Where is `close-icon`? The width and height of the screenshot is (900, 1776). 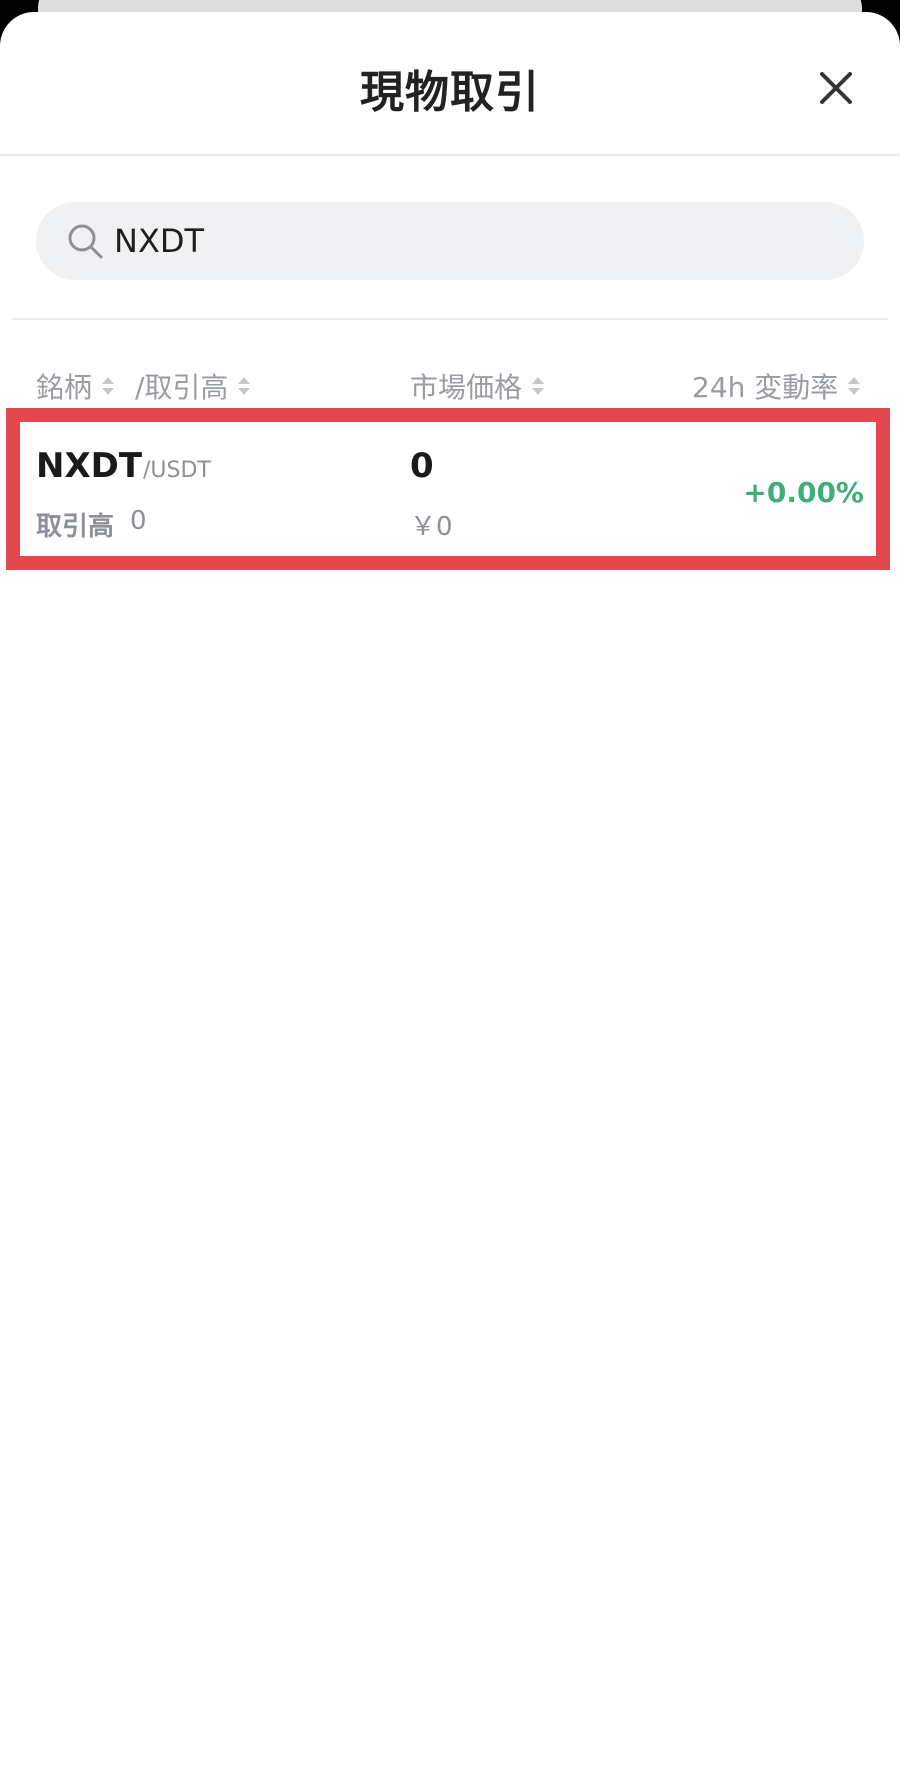
close-icon is located at coordinates (836, 88).